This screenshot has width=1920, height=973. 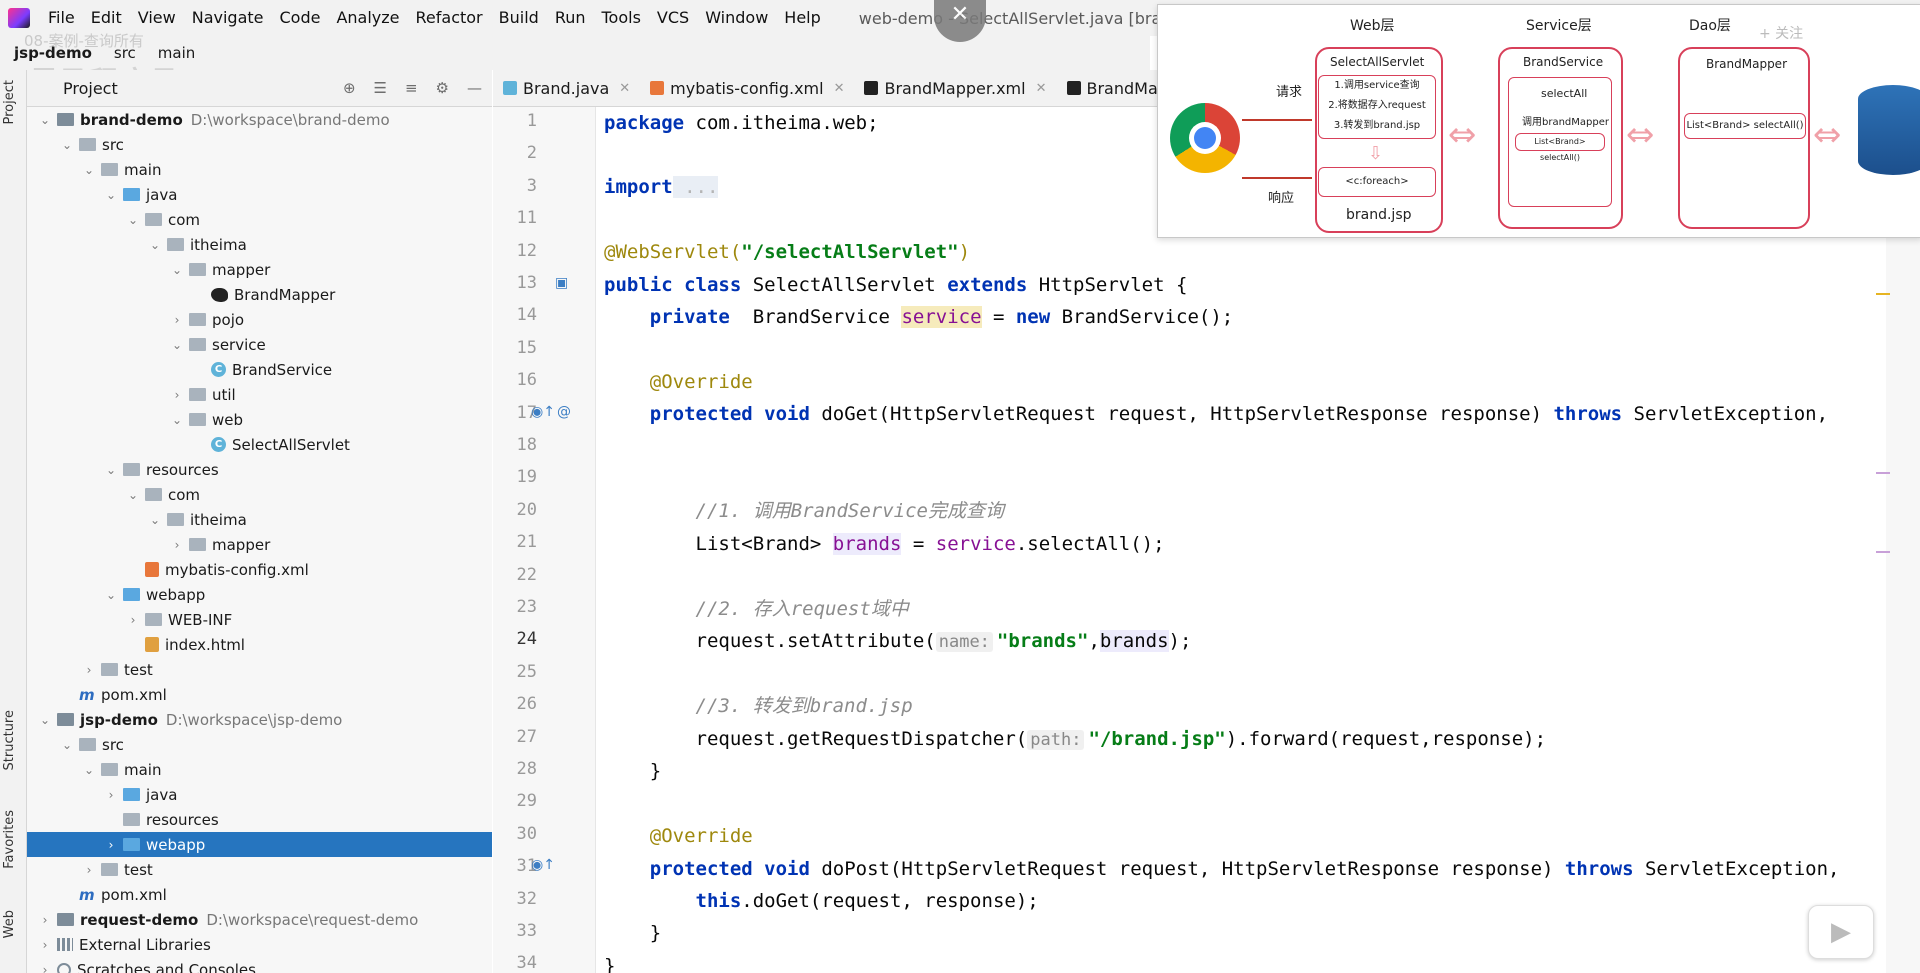 What do you see at coordinates (367, 18) in the screenshot?
I see `menu-analyze: Analyze` at bounding box center [367, 18].